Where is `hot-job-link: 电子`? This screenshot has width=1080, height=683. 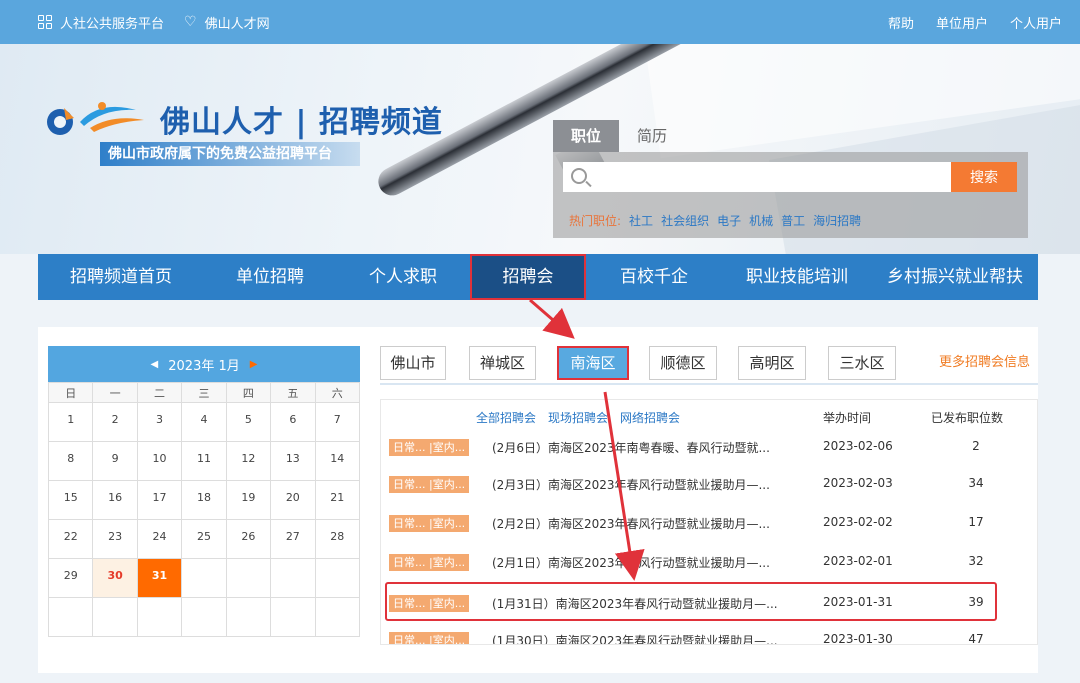
hot-job-link: 电子 is located at coordinates (729, 220).